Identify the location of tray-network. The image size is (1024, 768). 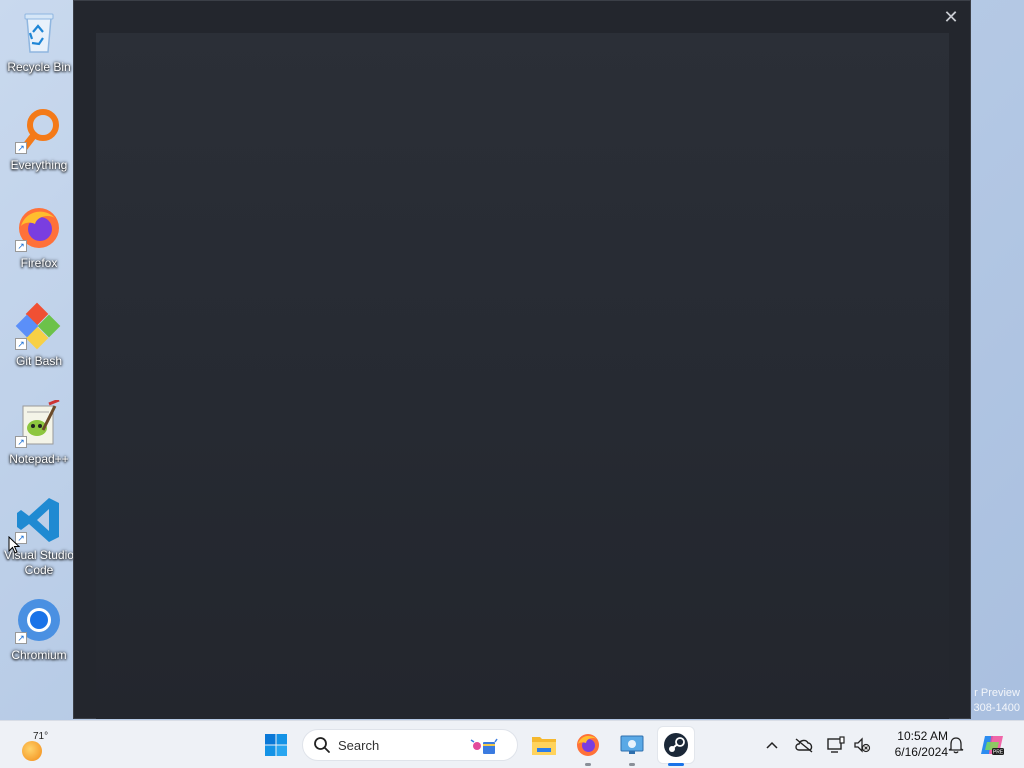
(836, 745).